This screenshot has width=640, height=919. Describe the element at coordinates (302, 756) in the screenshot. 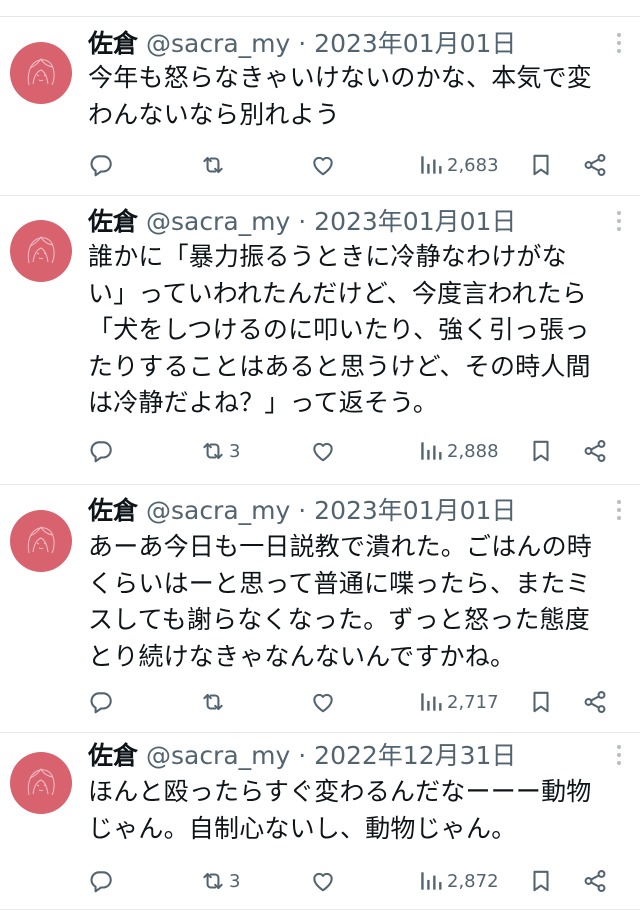

I see `tweet-header: 佐倉 @sacra_my · 2022年12月31日` at that location.